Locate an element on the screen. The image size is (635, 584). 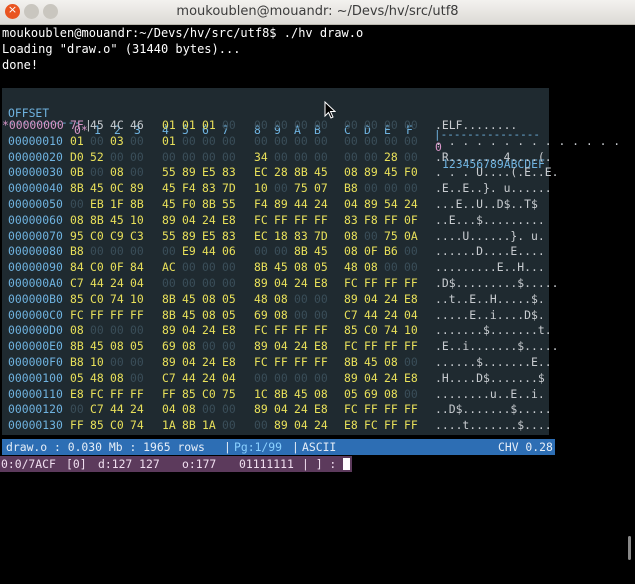
byte-cell: 0F is located at coordinates (413, 221).